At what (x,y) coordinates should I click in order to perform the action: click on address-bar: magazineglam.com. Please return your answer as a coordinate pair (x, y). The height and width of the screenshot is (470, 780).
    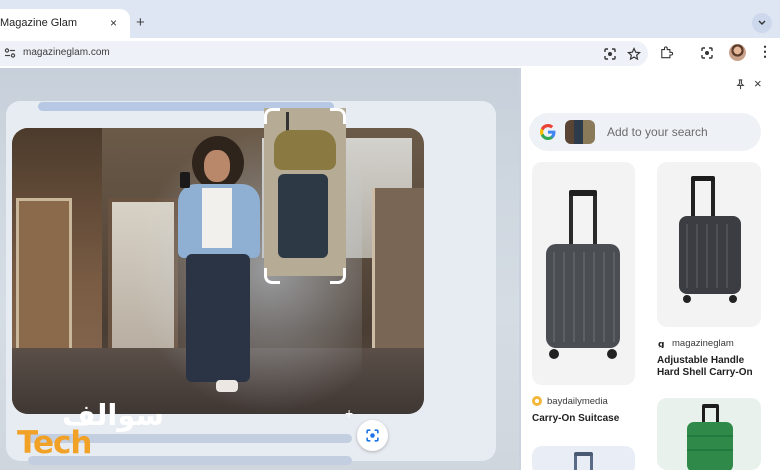
    Looking at the image, I should click on (324, 53).